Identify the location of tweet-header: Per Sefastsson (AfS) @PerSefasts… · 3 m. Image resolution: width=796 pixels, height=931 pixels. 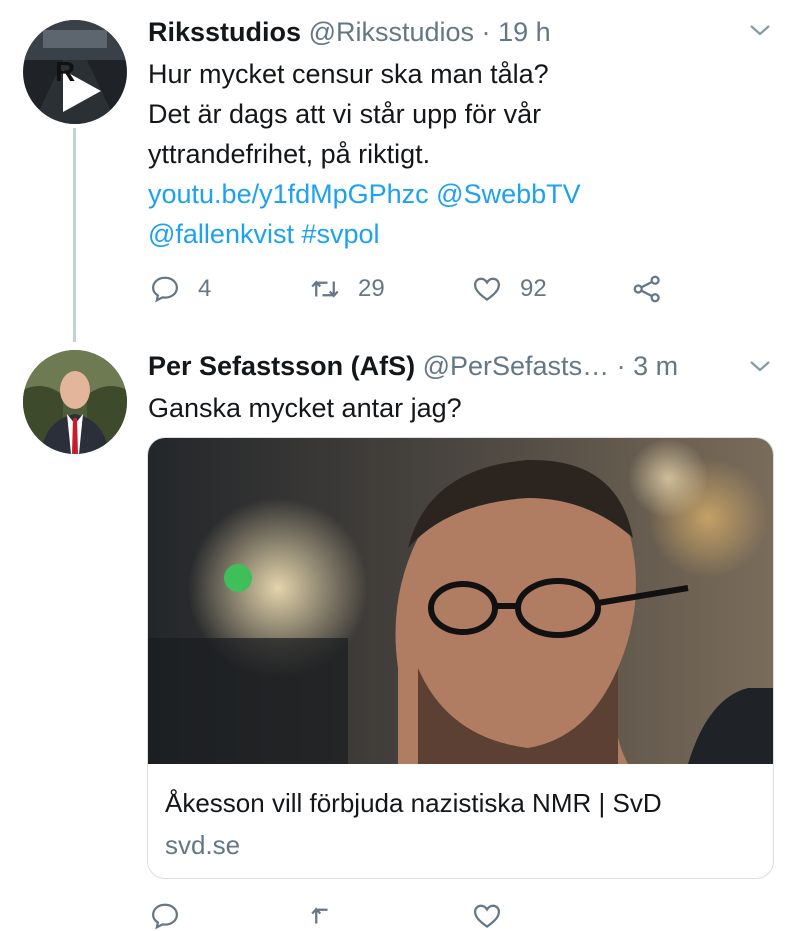
(413, 366).